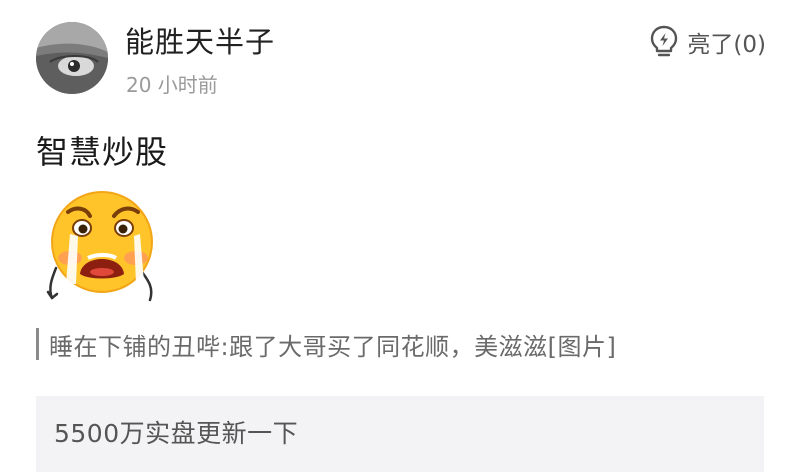 The height and width of the screenshot is (472, 800). Describe the element at coordinates (102, 152) in the screenshot. I see `comment-text: 智慧炒股` at that location.